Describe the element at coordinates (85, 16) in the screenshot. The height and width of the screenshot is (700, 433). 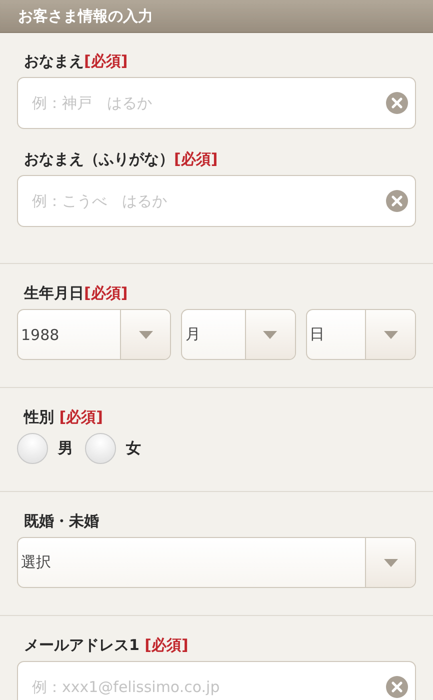
I see `page-title: お客さま情報の入力` at that location.